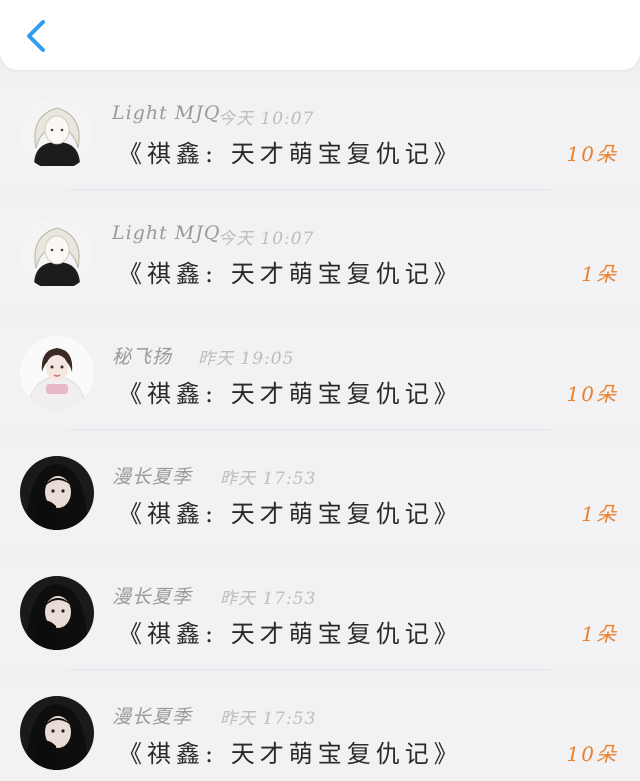 This screenshot has height=781, width=640. I want to click on chevron-left-icon, so click(36, 36).